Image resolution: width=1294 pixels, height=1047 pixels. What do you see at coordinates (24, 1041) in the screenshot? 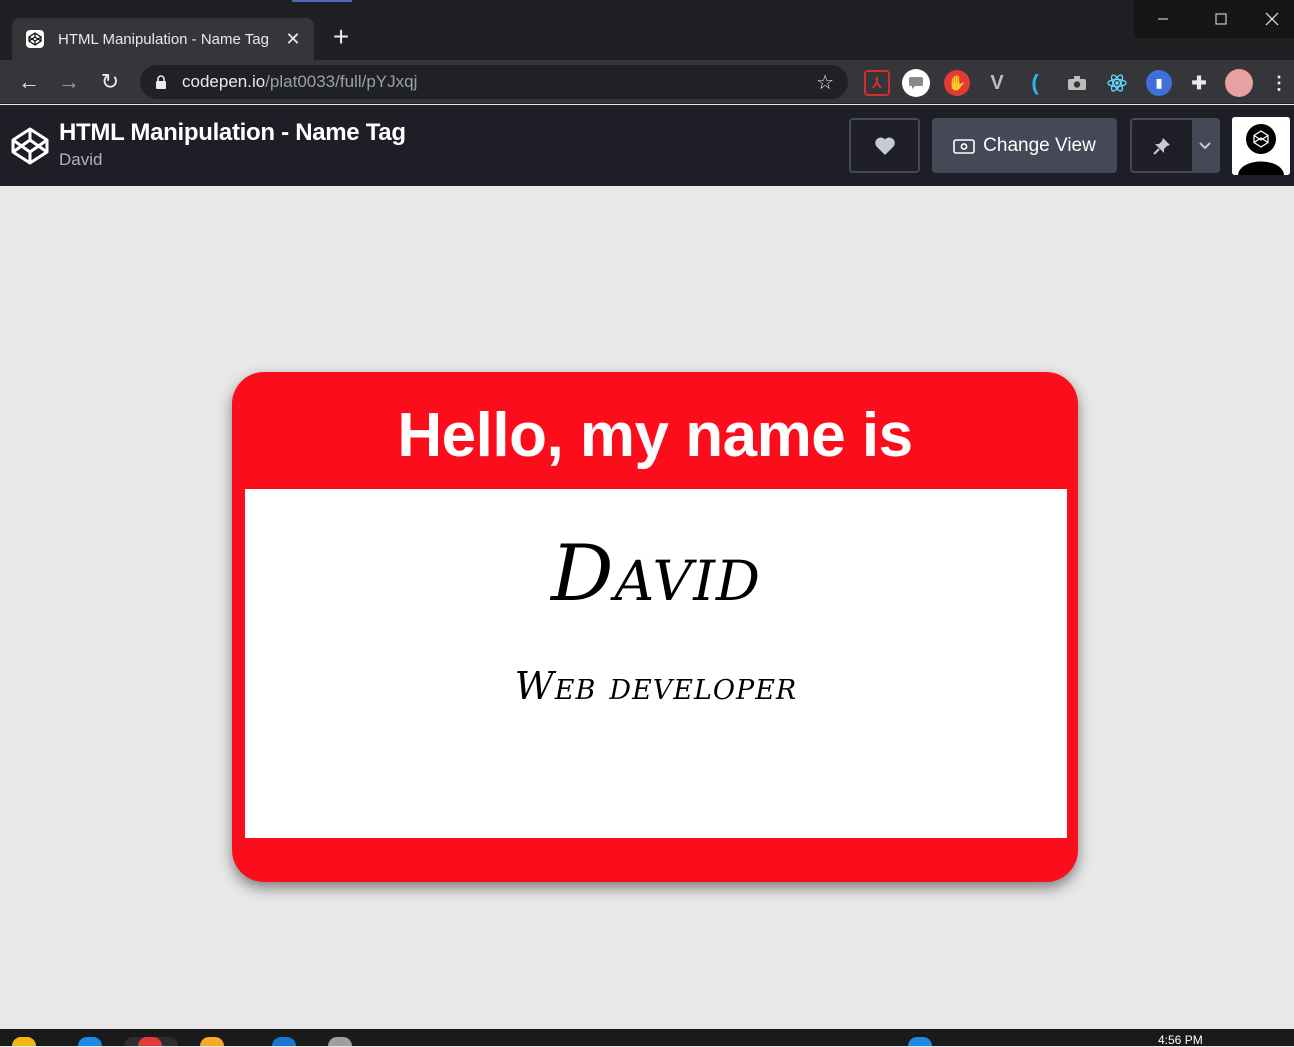
I see `file-explorer-icon` at bounding box center [24, 1041].